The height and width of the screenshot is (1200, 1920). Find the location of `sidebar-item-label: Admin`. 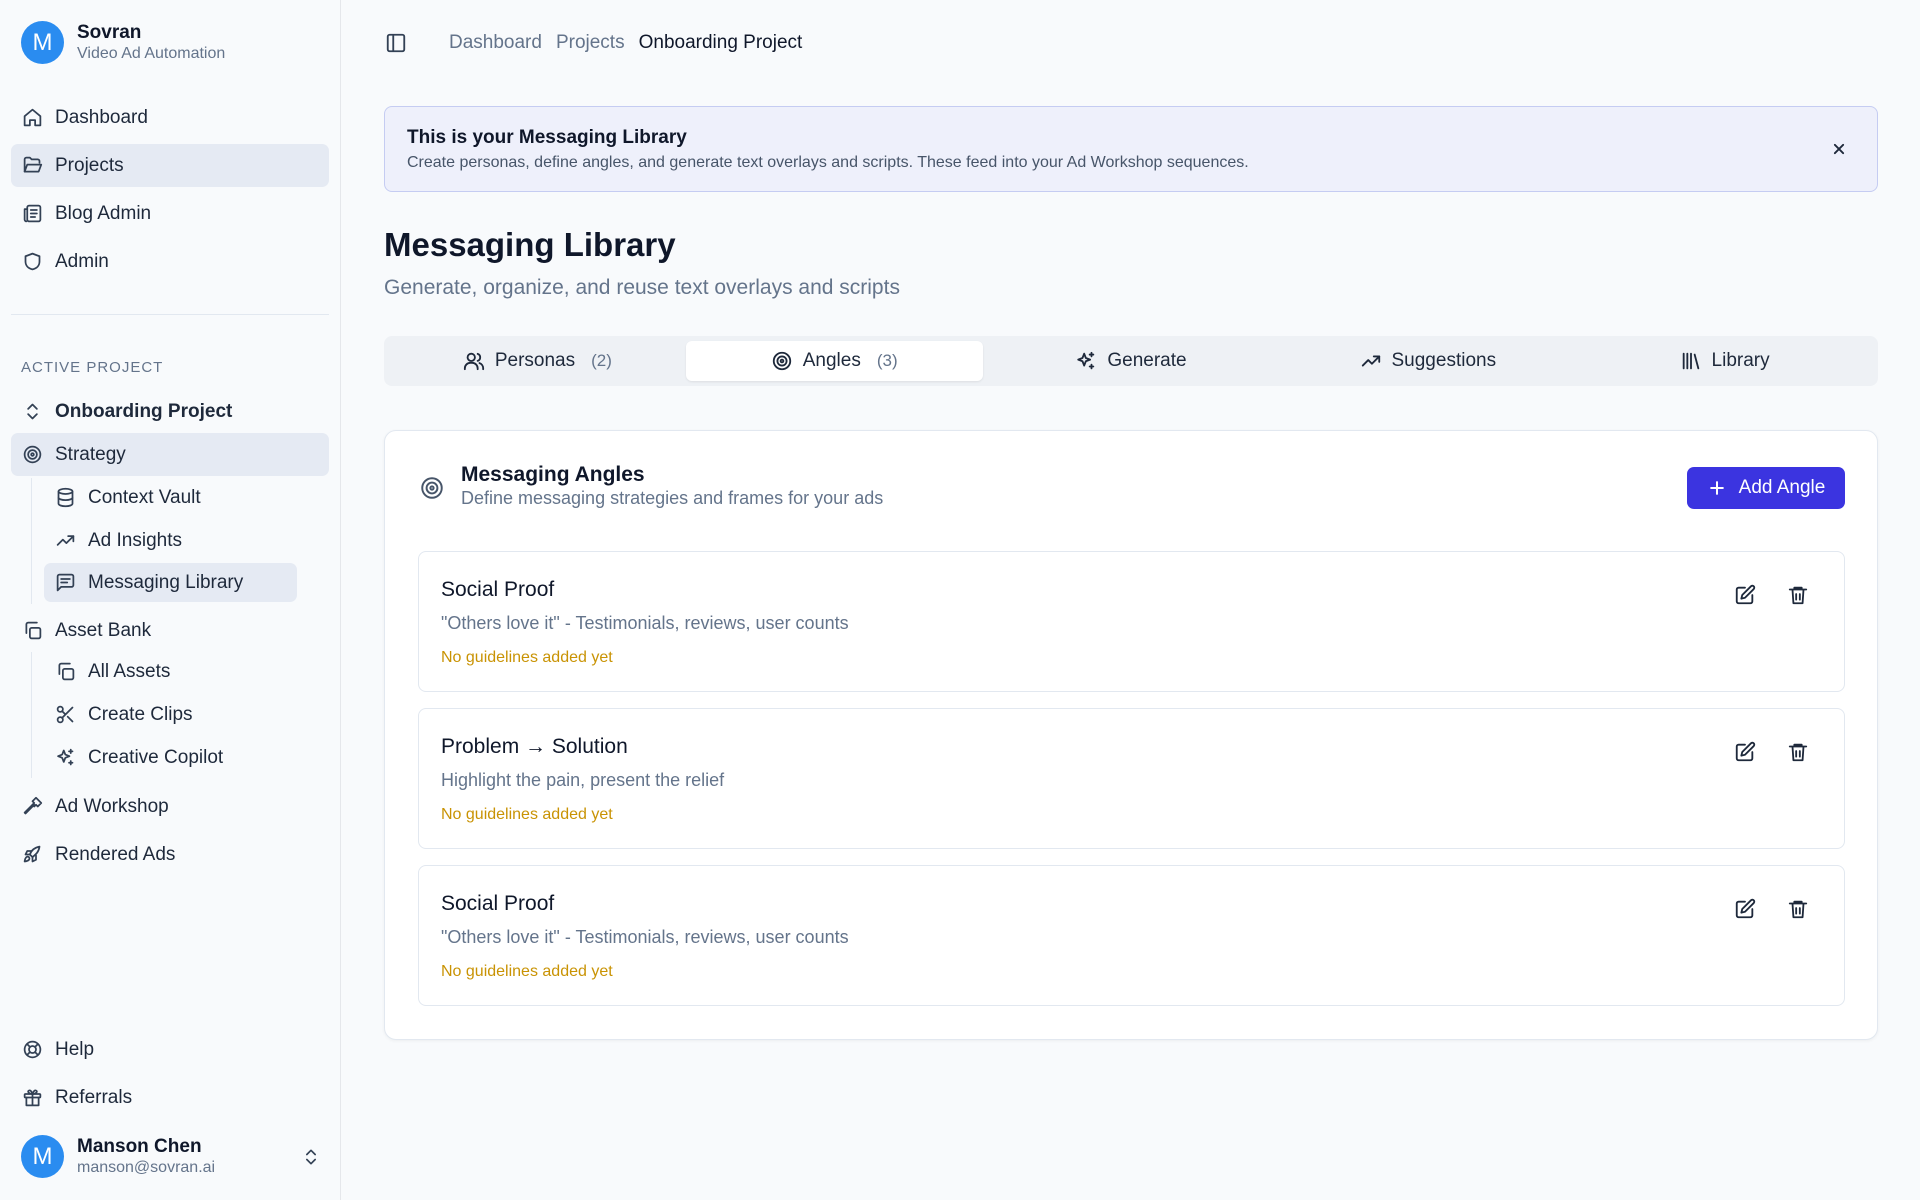

sidebar-item-label: Admin is located at coordinates (82, 261).